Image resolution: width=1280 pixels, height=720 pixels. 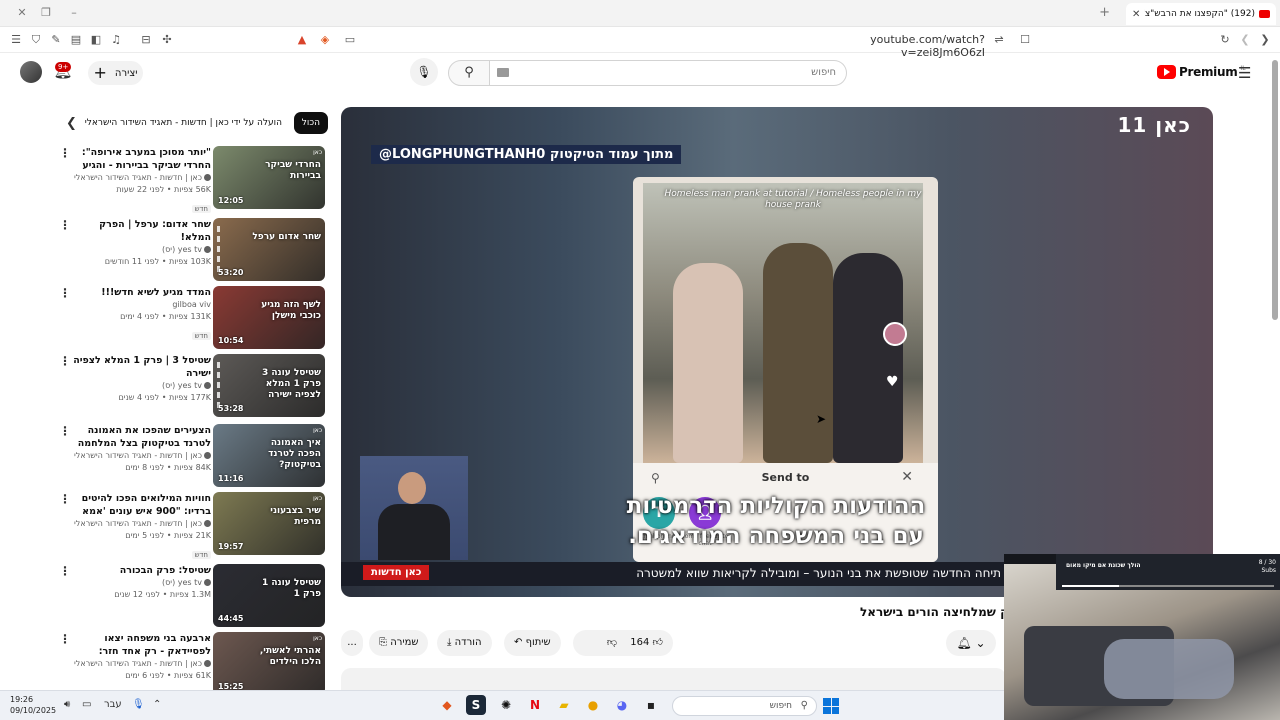 What do you see at coordinates (96, 40) in the screenshot?
I see `sidebar-icon: ◧` at bounding box center [96, 40].